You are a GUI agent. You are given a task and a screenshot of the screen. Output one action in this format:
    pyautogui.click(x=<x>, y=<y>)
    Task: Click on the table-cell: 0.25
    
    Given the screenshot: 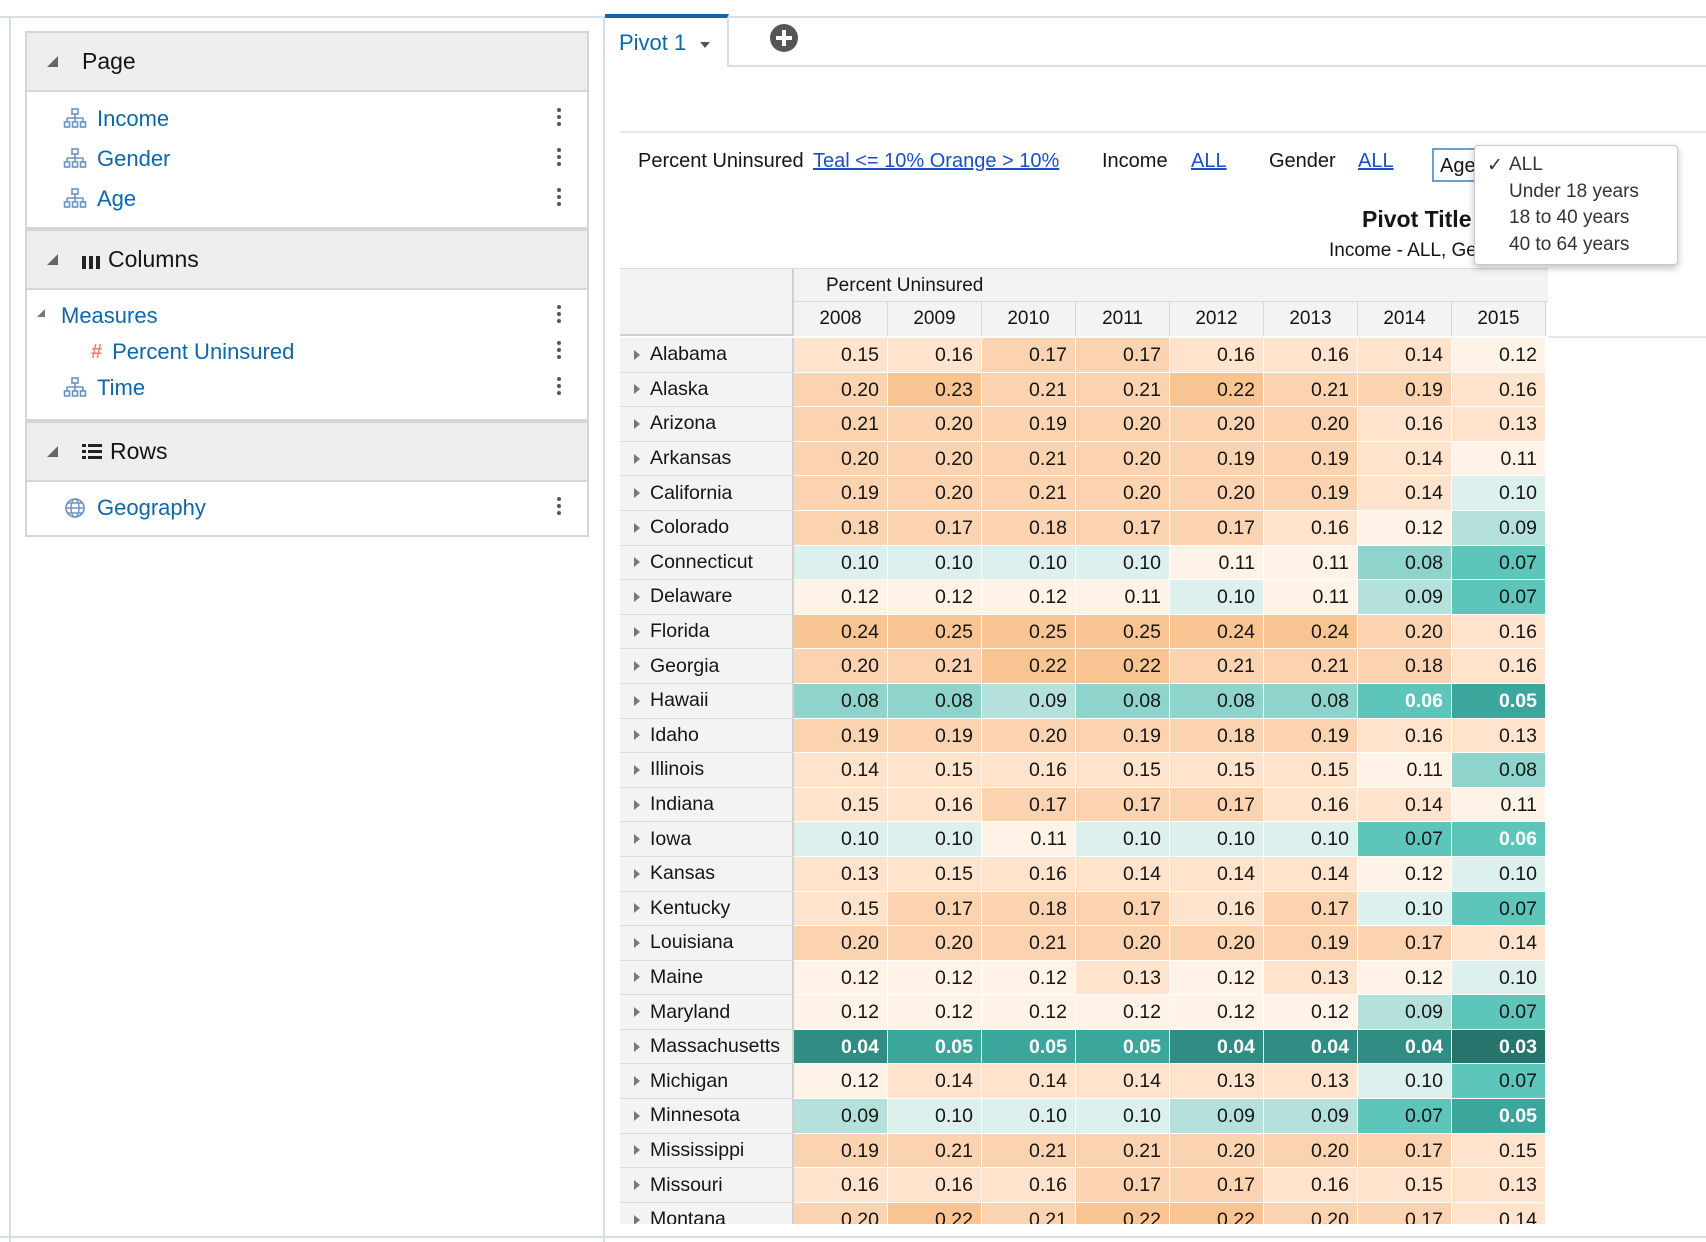 What is the action you would take?
    pyautogui.click(x=1029, y=632)
    